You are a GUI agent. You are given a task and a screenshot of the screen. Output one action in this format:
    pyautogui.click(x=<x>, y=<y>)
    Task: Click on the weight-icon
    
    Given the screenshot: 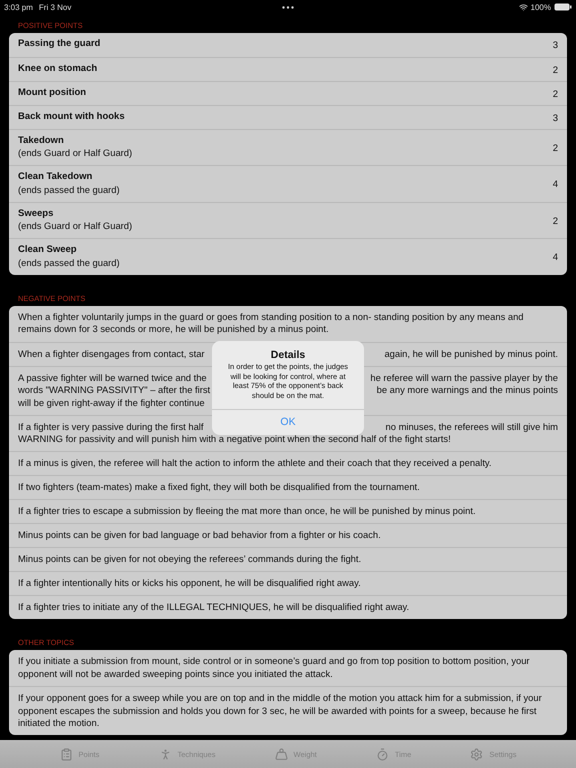 What is the action you would take?
    pyautogui.click(x=281, y=754)
    